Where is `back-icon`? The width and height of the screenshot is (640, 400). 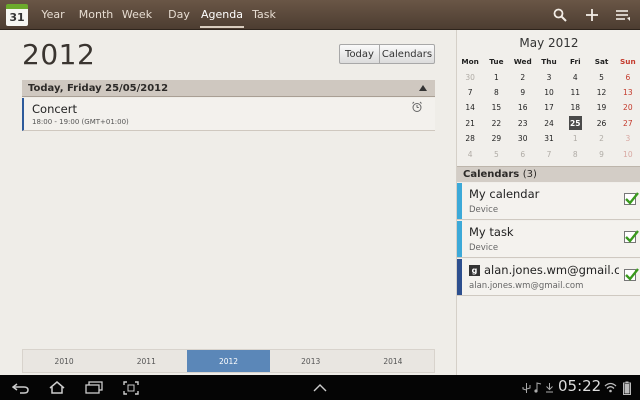 back-icon is located at coordinates (21, 387).